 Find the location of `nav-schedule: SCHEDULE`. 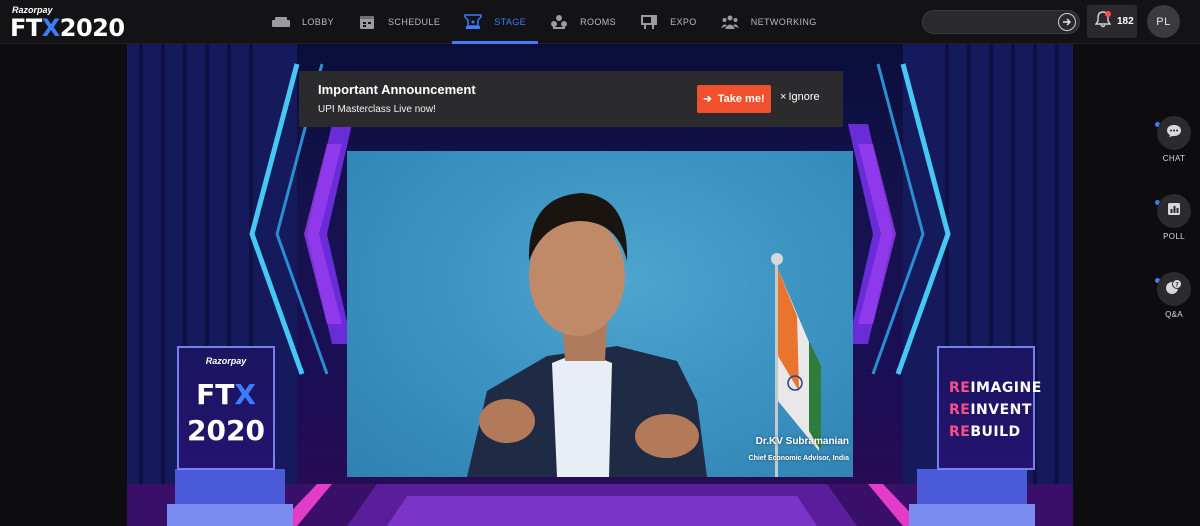

nav-schedule: SCHEDULE is located at coordinates (399, 22).